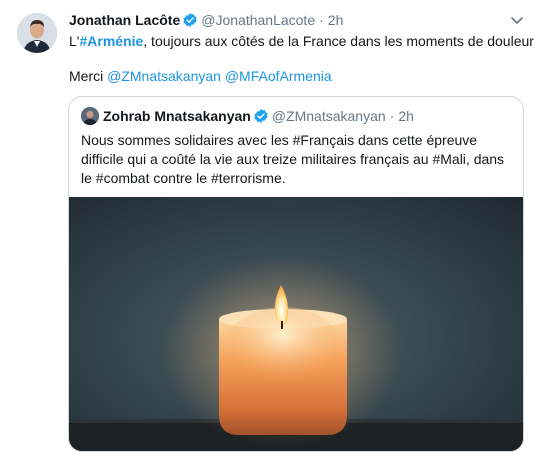 This screenshot has width=538, height=456. What do you see at coordinates (88, 76) in the screenshot?
I see `thanks-text: Merci` at bounding box center [88, 76].